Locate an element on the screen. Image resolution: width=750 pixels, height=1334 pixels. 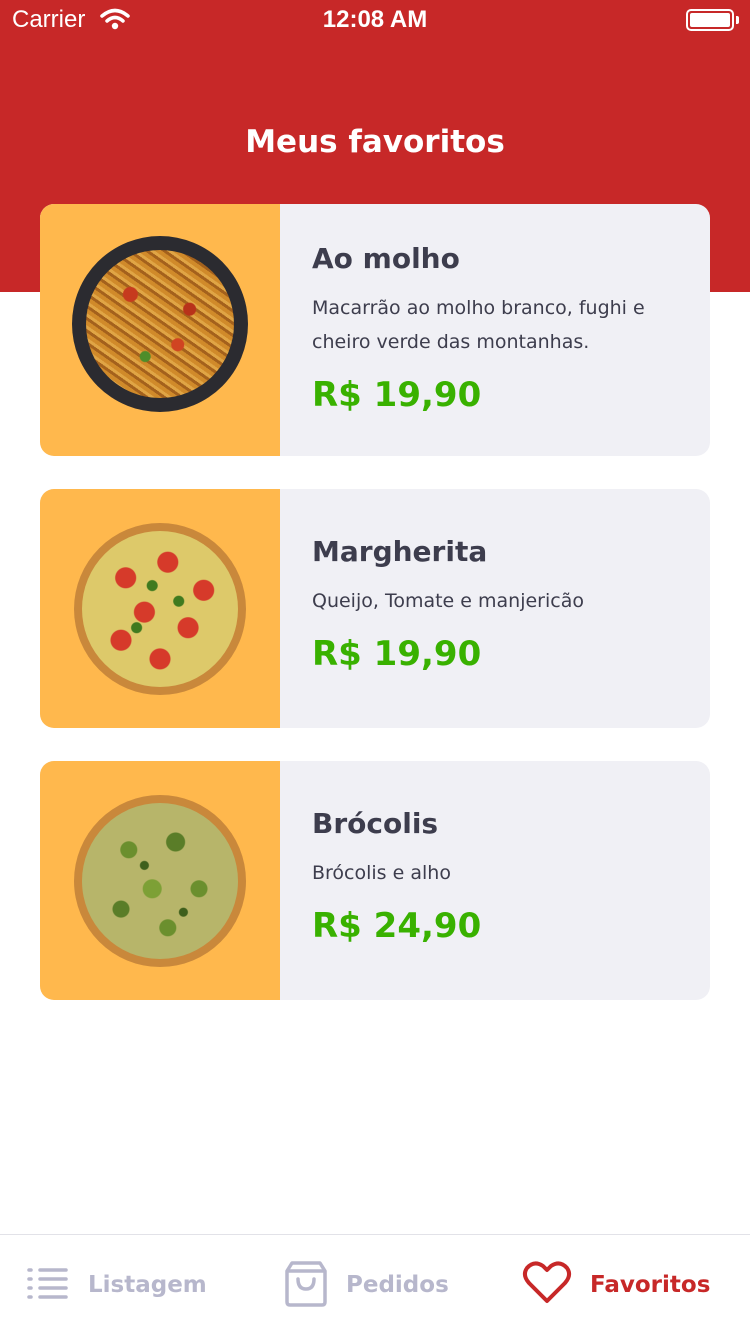
page-title: Meus favoritos is located at coordinates (375, 142).